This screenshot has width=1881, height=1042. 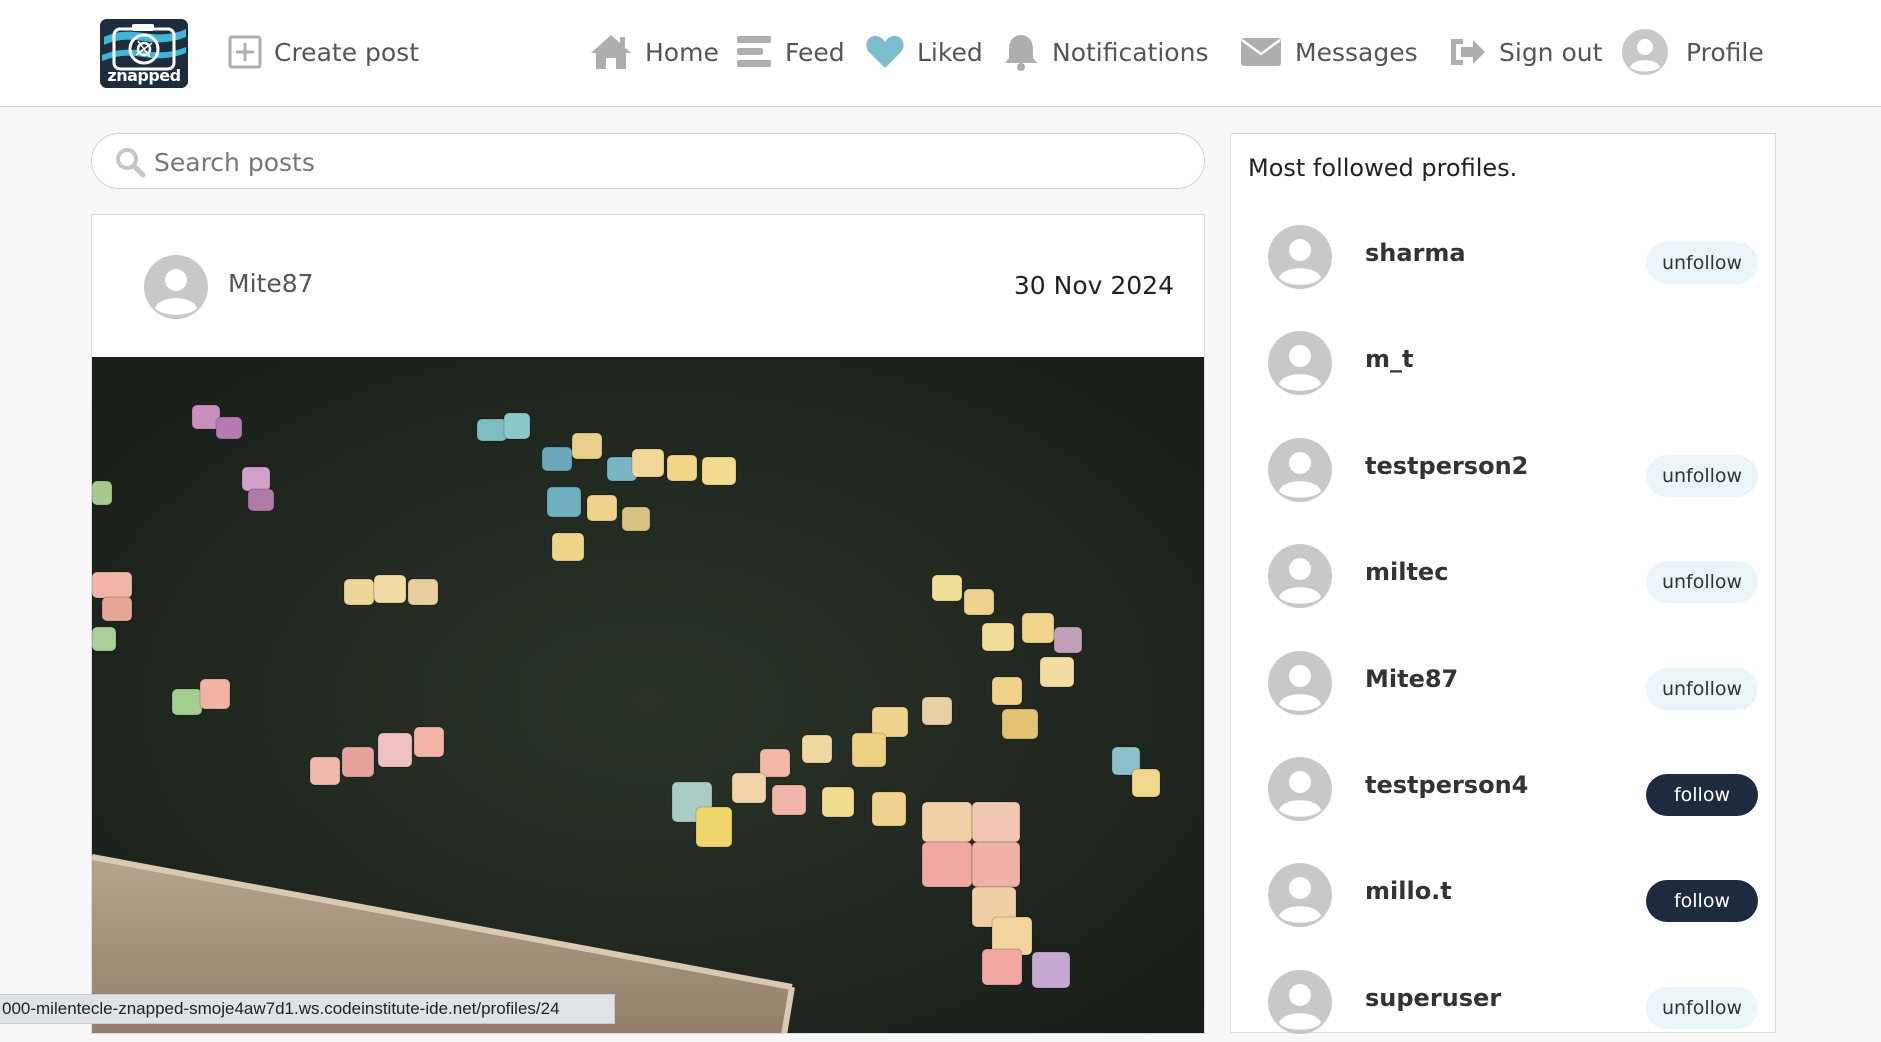 What do you see at coordinates (1389, 359) in the screenshot?
I see `profile-name: m_t` at bounding box center [1389, 359].